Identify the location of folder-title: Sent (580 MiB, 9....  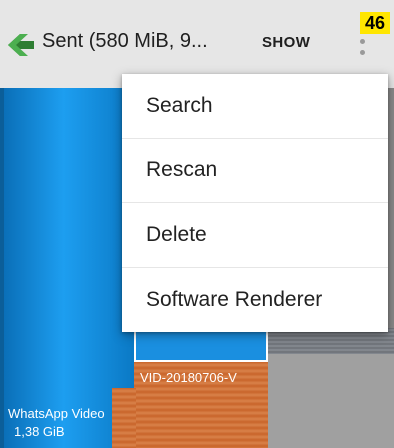
(125, 41).